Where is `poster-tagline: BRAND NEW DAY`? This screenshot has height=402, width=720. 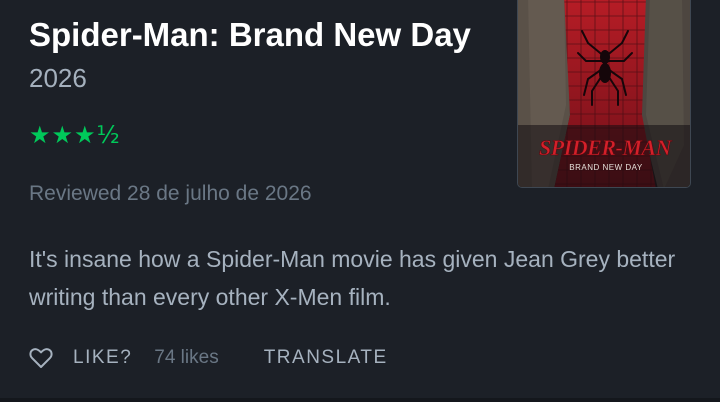
poster-tagline: BRAND NEW DAY is located at coordinates (606, 167).